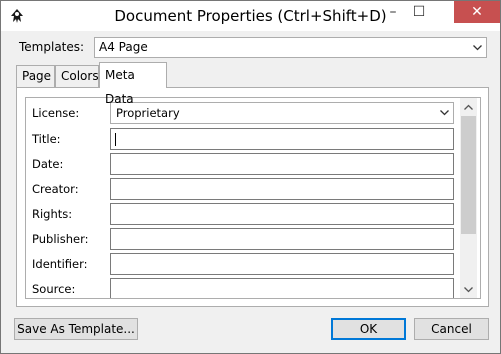 This screenshot has width=501, height=354. Describe the element at coordinates (250, 16) in the screenshot. I see `title-bar: Document Properties (Ctrl+Shift+D) – ☐ ✕` at that location.